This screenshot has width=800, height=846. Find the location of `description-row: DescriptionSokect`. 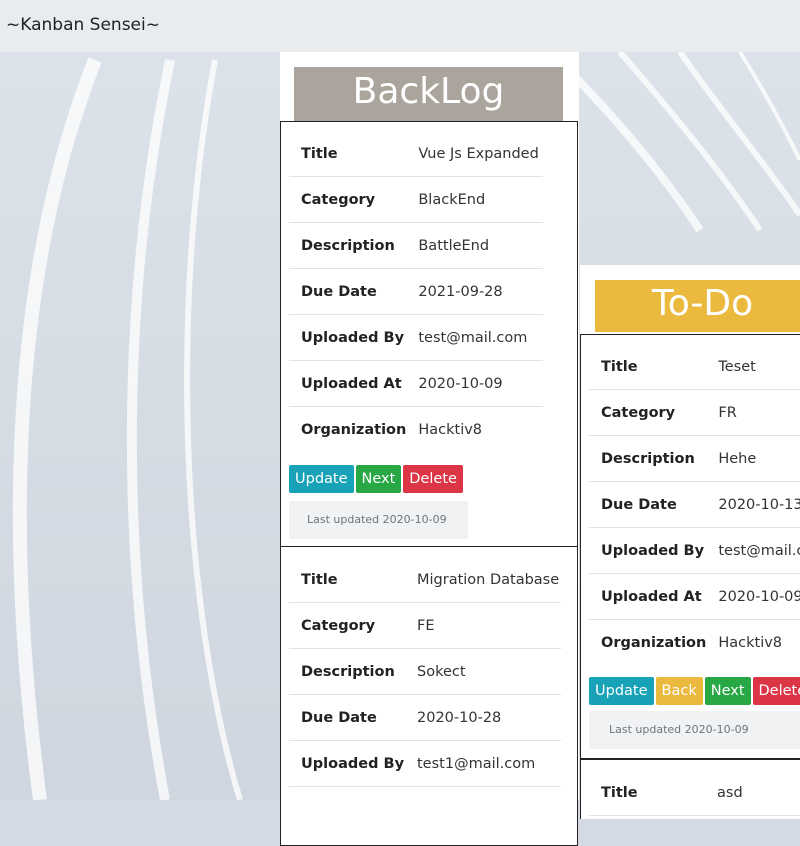

description-row: DescriptionSokect is located at coordinates (425, 672).